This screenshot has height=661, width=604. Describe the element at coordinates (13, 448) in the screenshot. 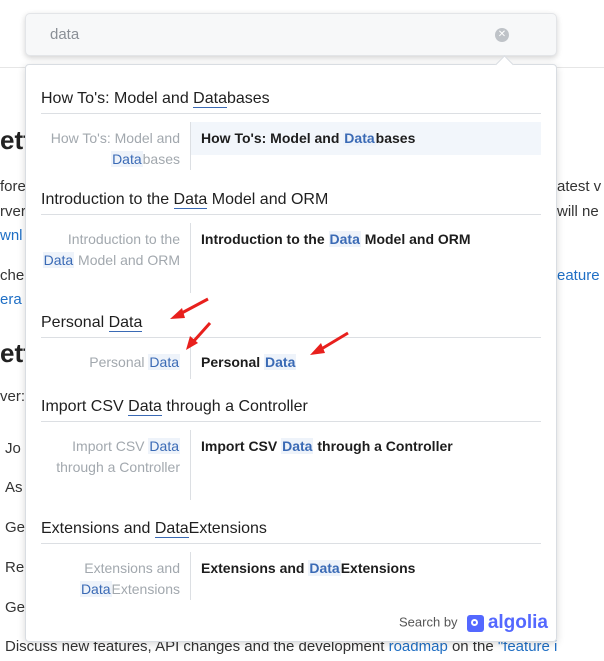

I see `list-item-fragment: Jo` at that location.